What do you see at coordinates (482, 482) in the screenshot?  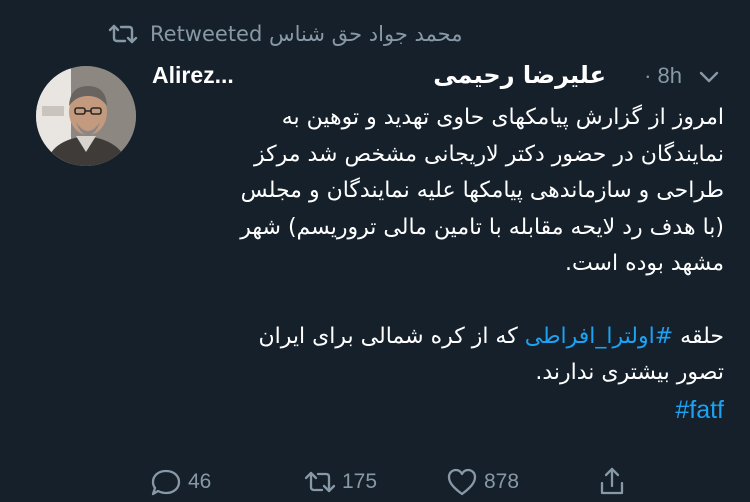 I see `like-button: 878` at bounding box center [482, 482].